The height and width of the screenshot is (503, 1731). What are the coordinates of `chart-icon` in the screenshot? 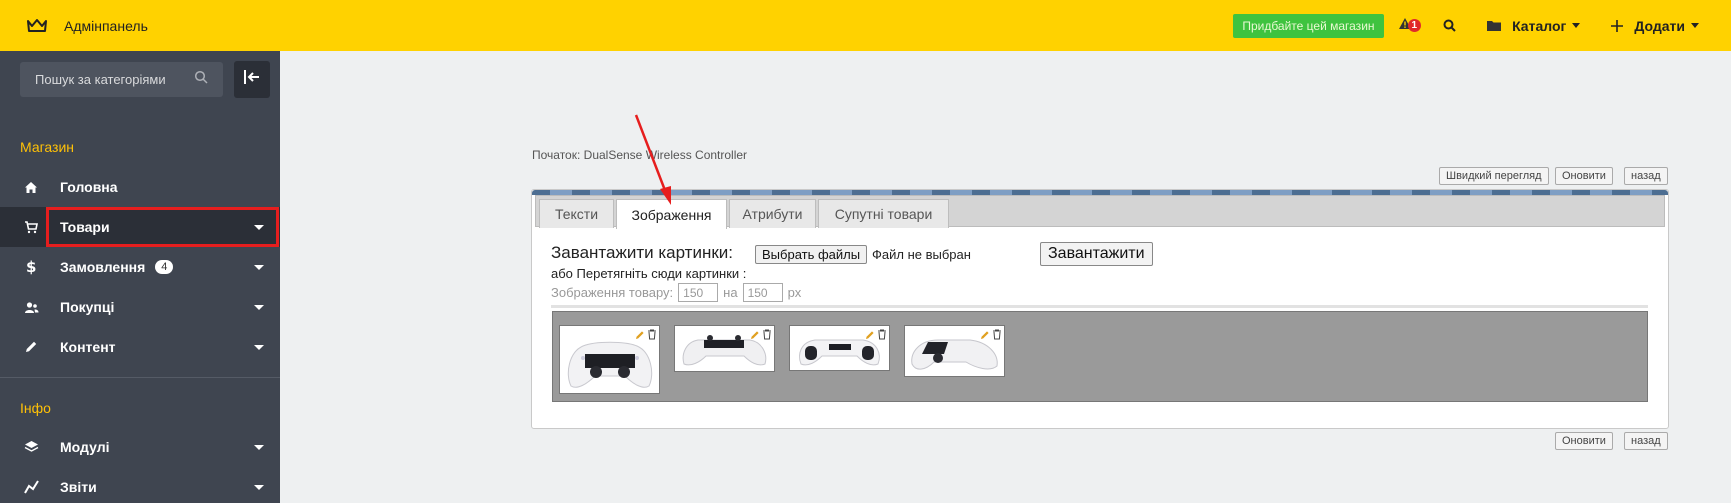 It's located at (31, 487).